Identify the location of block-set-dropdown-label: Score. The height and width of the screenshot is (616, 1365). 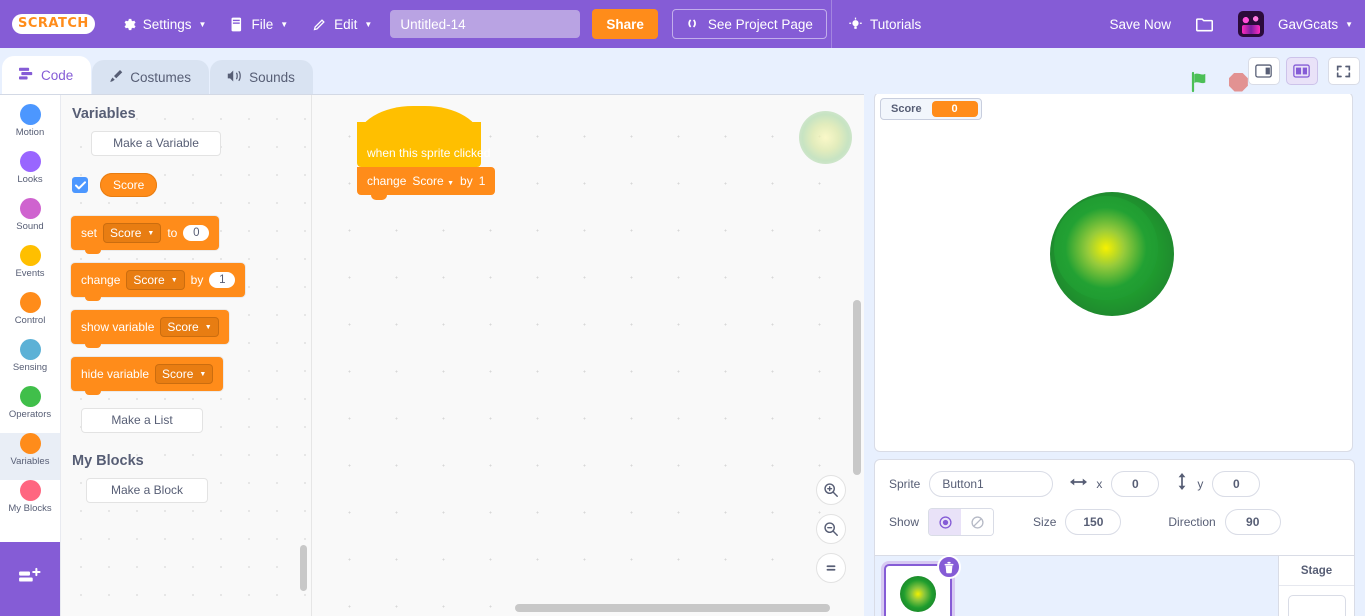
(126, 233).